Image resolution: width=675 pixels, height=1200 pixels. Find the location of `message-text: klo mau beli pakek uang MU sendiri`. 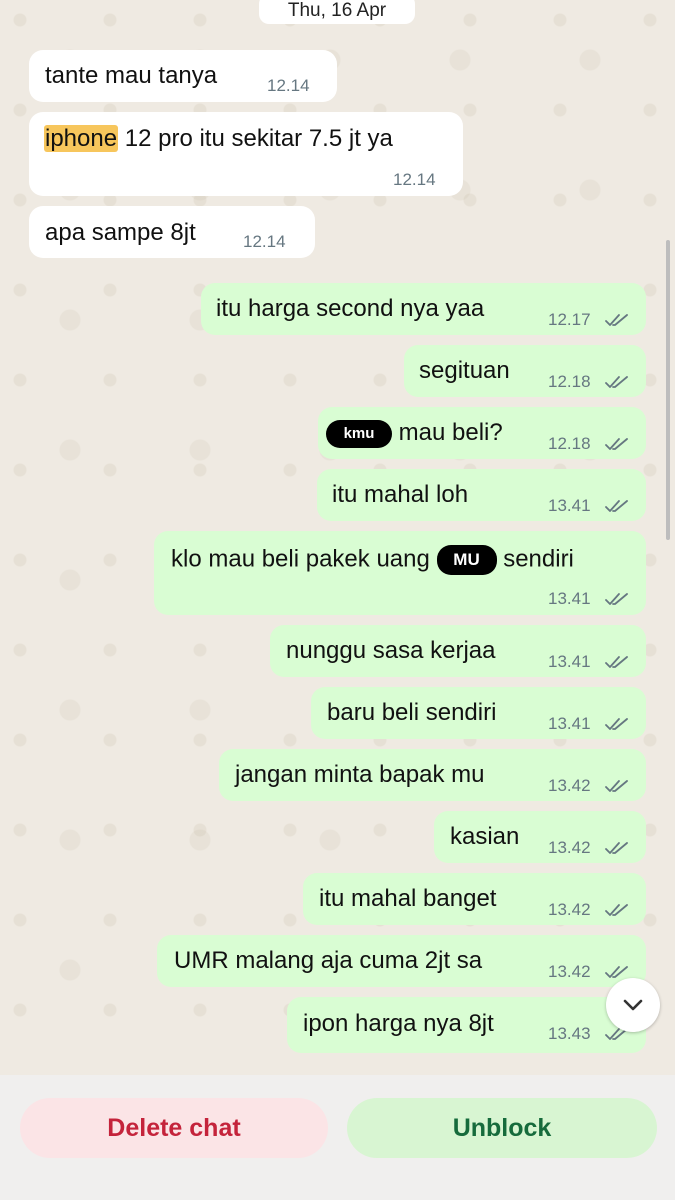

message-text: klo mau beli pakek uang MU sendiri is located at coordinates (372, 560).